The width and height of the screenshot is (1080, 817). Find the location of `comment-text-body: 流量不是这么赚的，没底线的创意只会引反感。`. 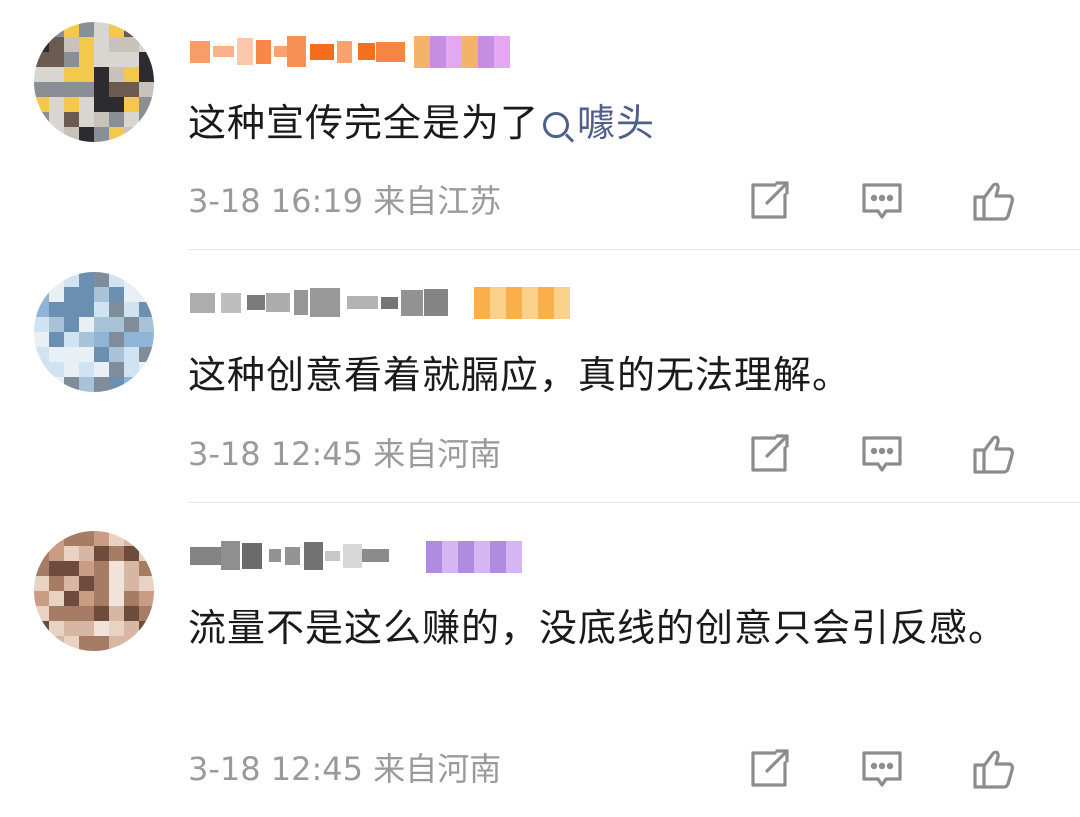

comment-text-body: 流量不是这么赚的，没底线的创意只会引反感。 is located at coordinates (598, 628).